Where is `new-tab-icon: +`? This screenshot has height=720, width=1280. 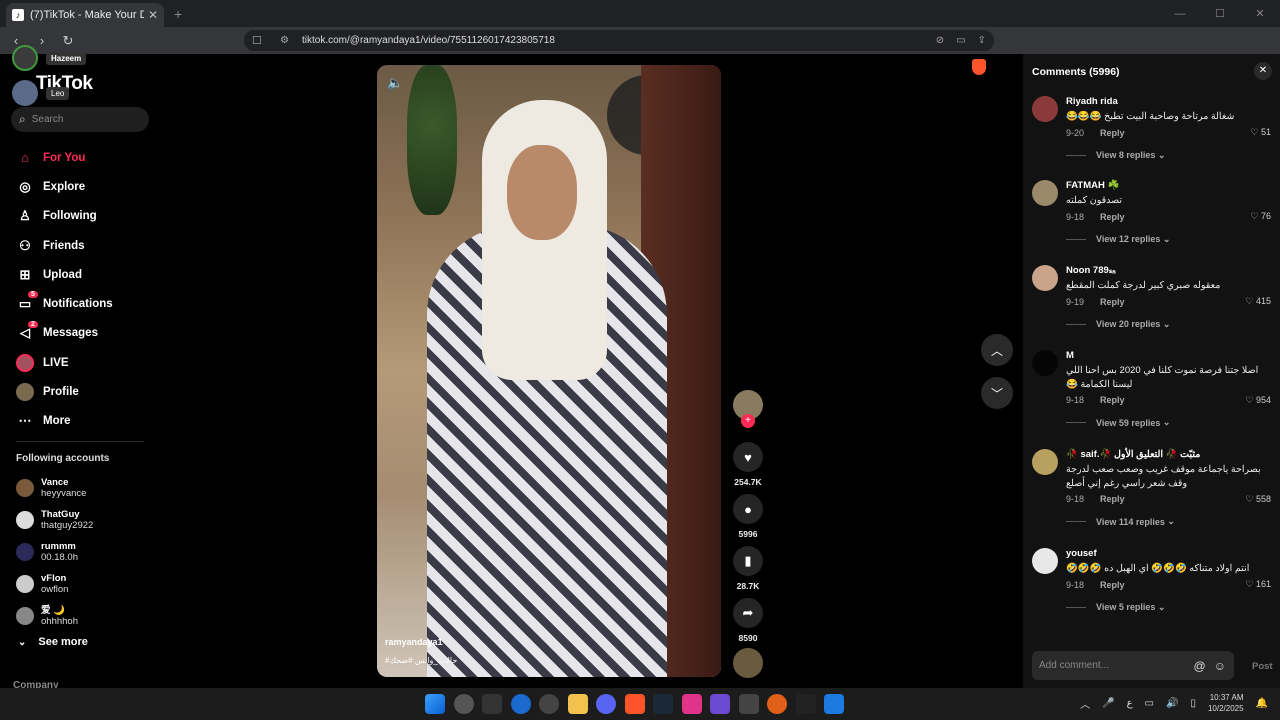 new-tab-icon: + is located at coordinates (178, 14).